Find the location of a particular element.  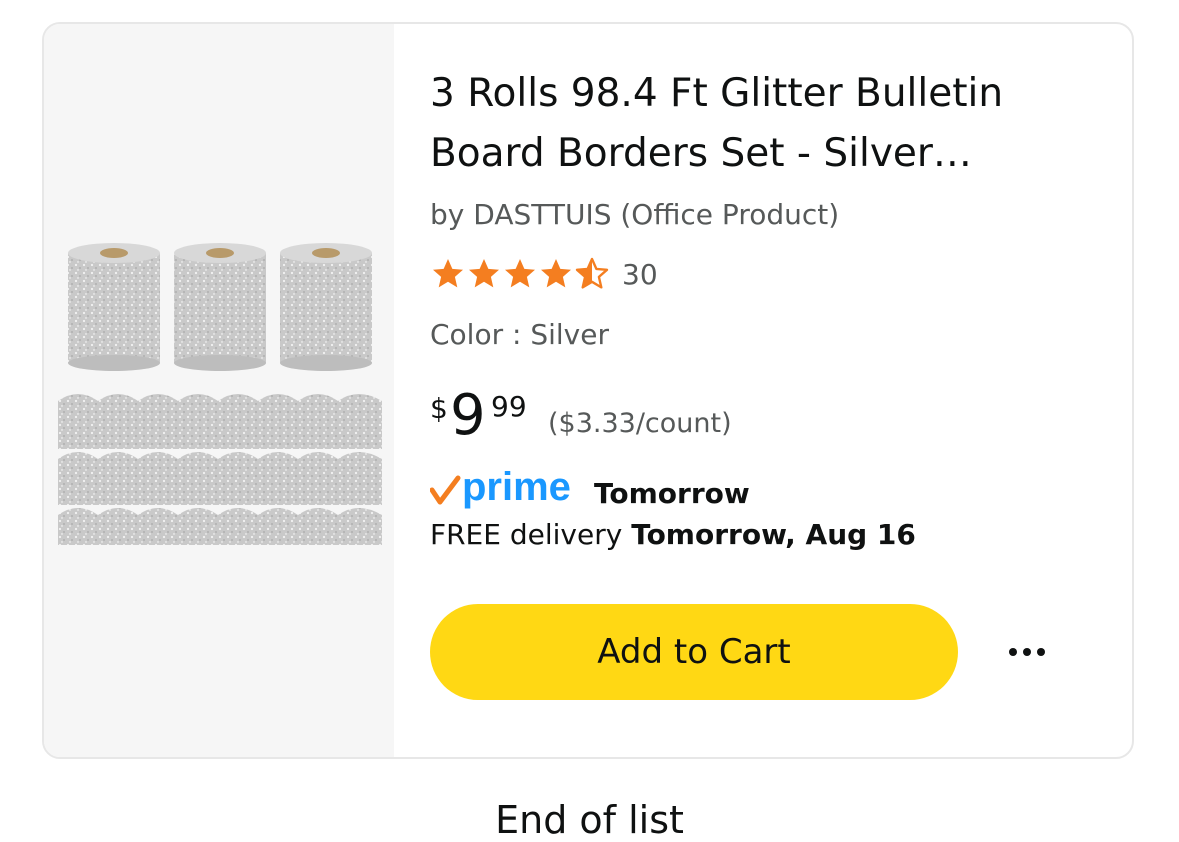

price-fraction: 99 is located at coordinates (509, 406).